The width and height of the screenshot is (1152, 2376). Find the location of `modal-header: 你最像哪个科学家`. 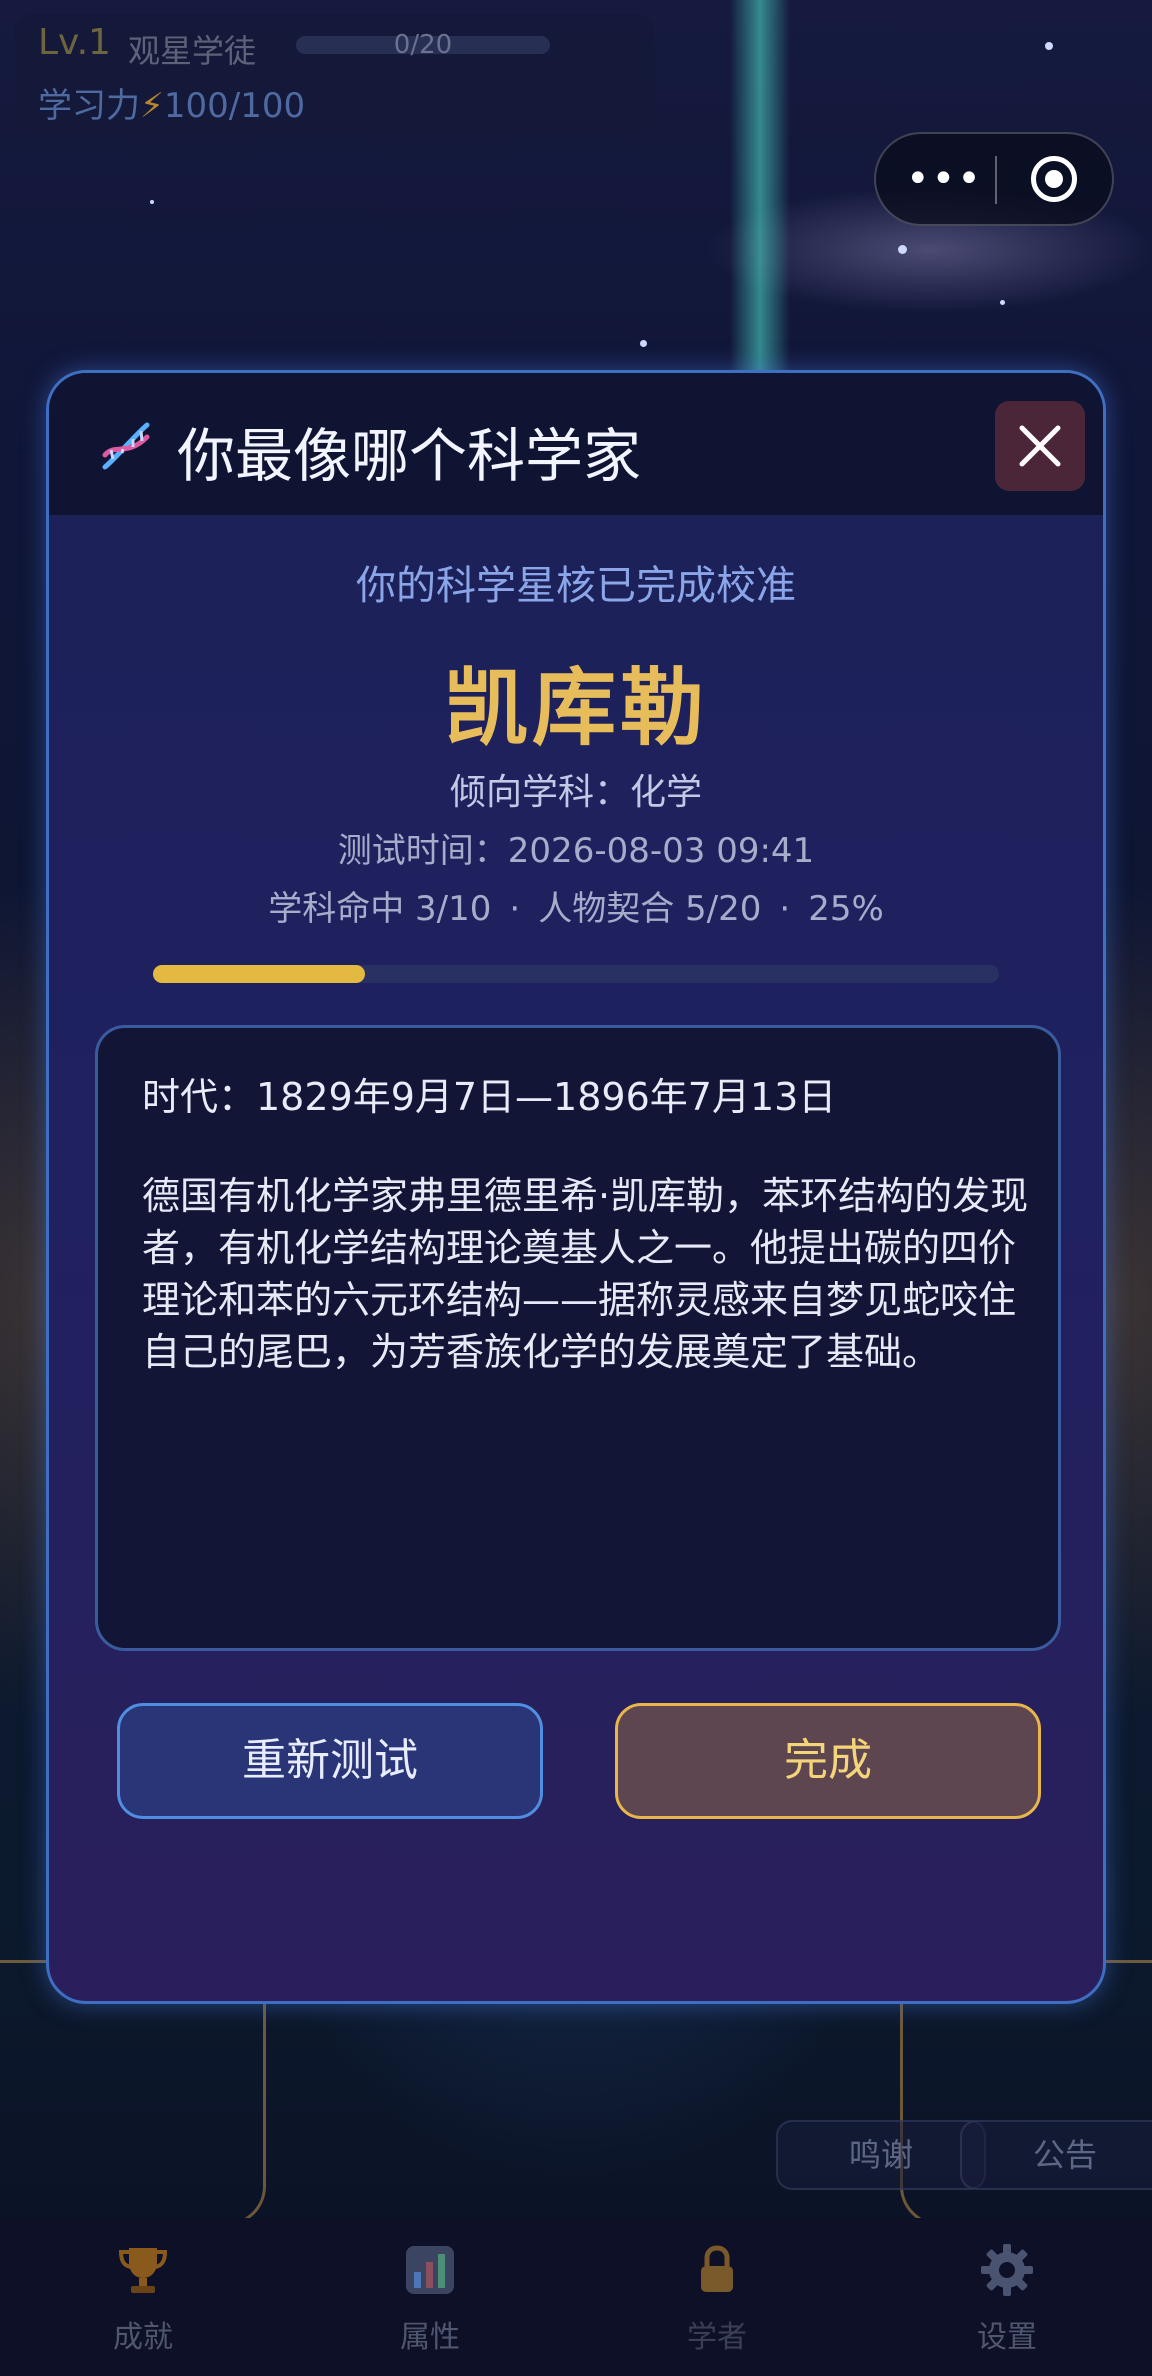

modal-header: 你最像哪个科学家 is located at coordinates (576, 444).